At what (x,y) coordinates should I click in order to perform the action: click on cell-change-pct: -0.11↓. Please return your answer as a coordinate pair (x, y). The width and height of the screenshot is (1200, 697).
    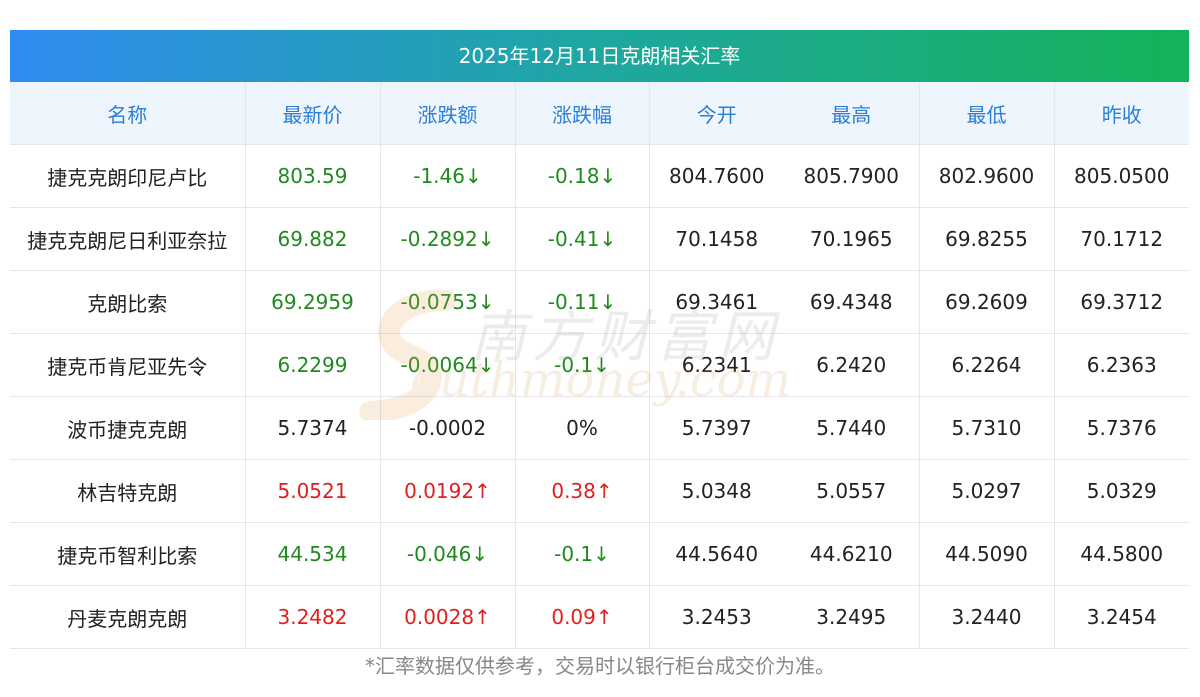
    Looking at the image, I should click on (582, 302).